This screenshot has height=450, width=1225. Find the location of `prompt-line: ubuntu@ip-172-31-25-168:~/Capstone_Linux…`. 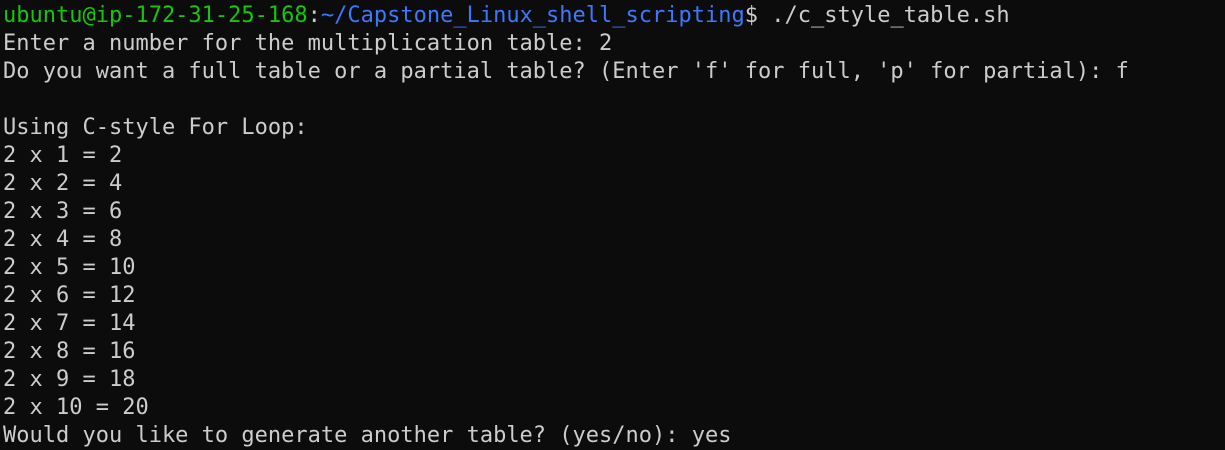

prompt-line: ubuntu@ip-172-31-25-168:~/Capstone_Linux… is located at coordinates (614, 16).